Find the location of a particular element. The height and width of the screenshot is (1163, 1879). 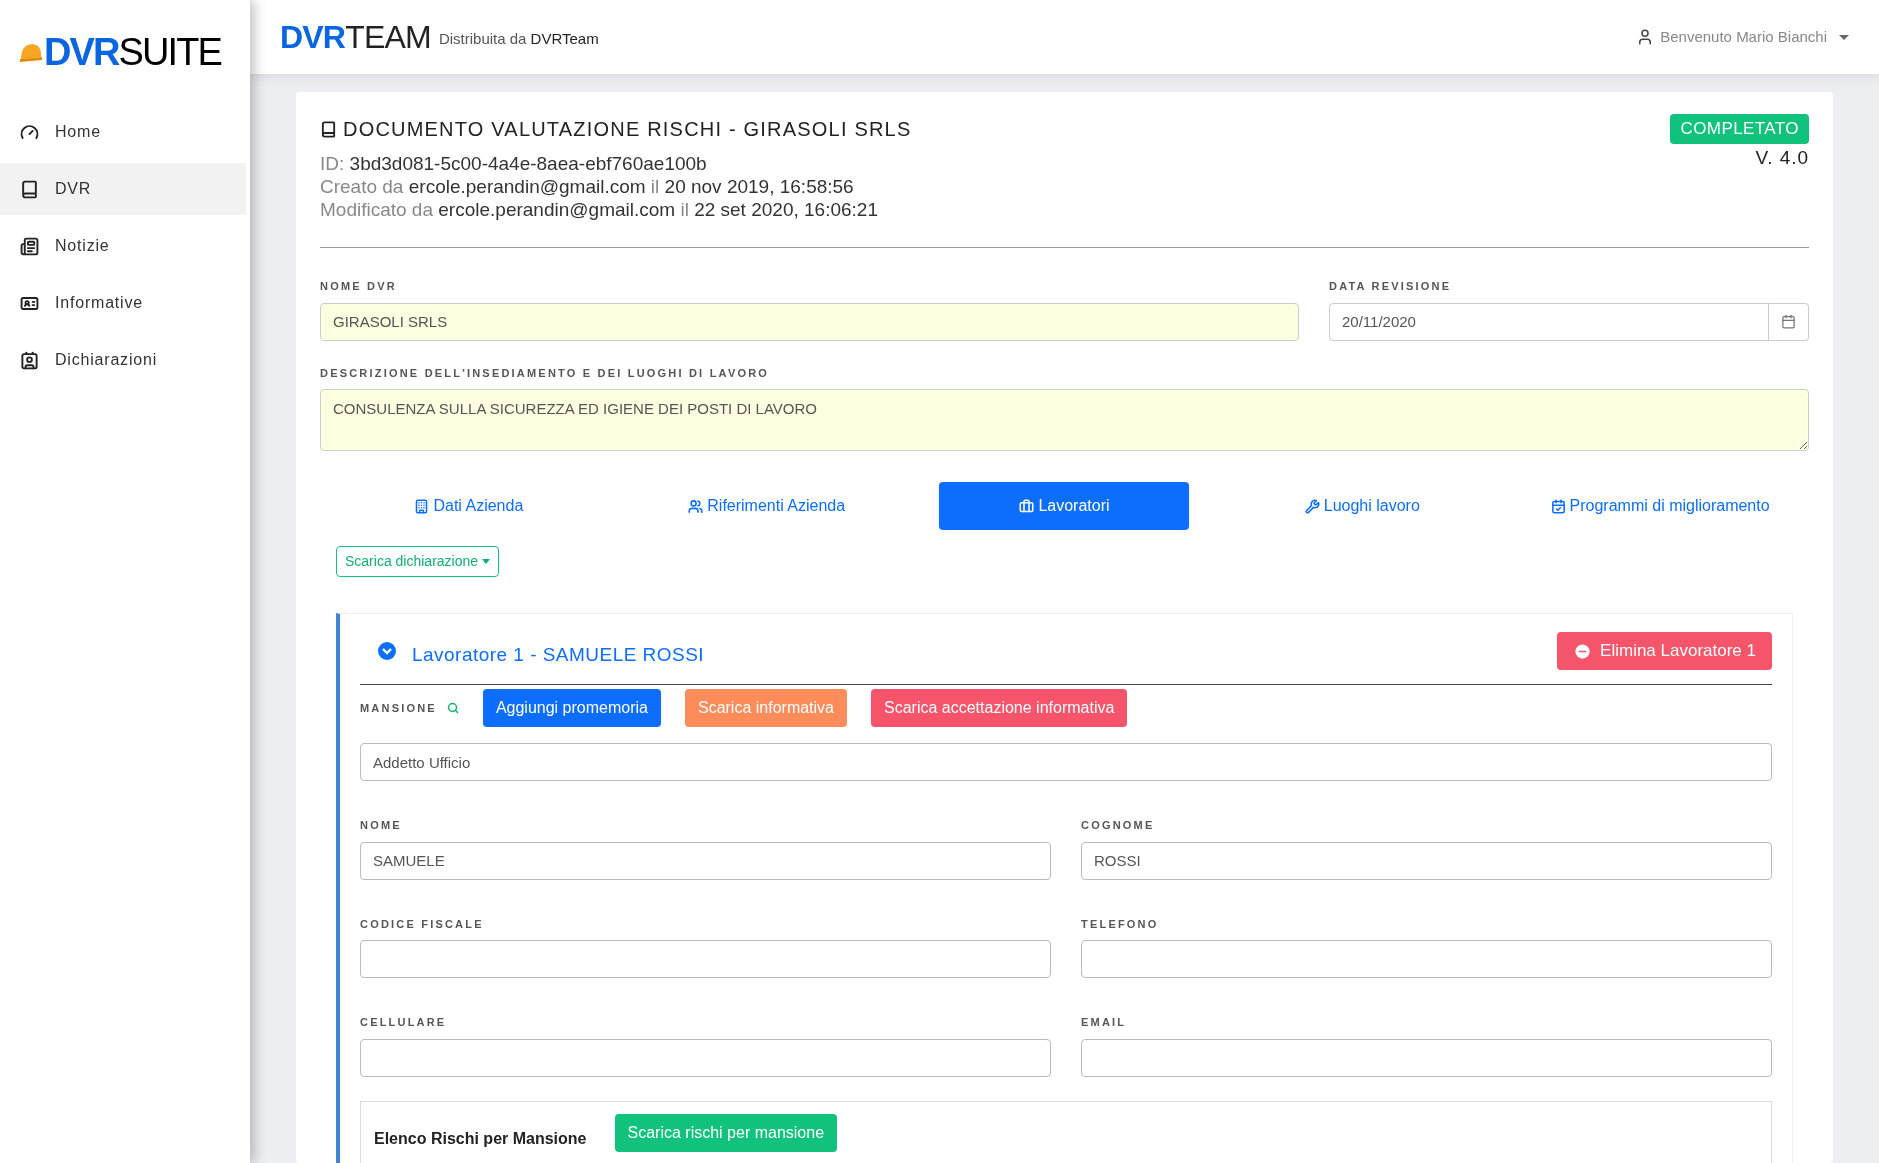

tab: Riferimenti Azienda is located at coordinates (767, 506).